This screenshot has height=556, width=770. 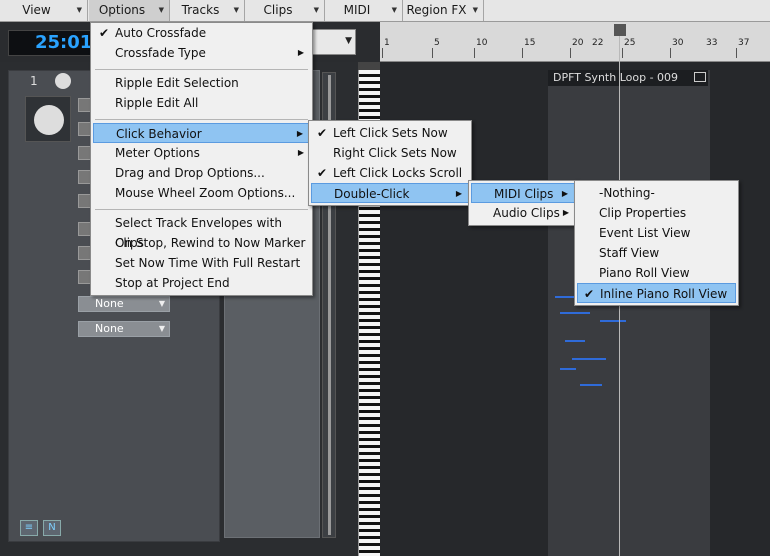 I want to click on time-display: 25:01, so click(x=50, y=43).